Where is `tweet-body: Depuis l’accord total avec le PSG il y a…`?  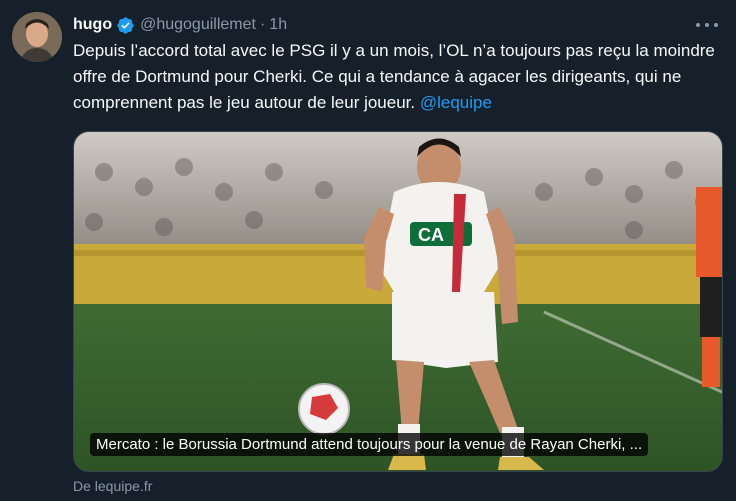 tweet-body: Depuis l’accord total avec le PSG il y a… is located at coordinates (394, 76).